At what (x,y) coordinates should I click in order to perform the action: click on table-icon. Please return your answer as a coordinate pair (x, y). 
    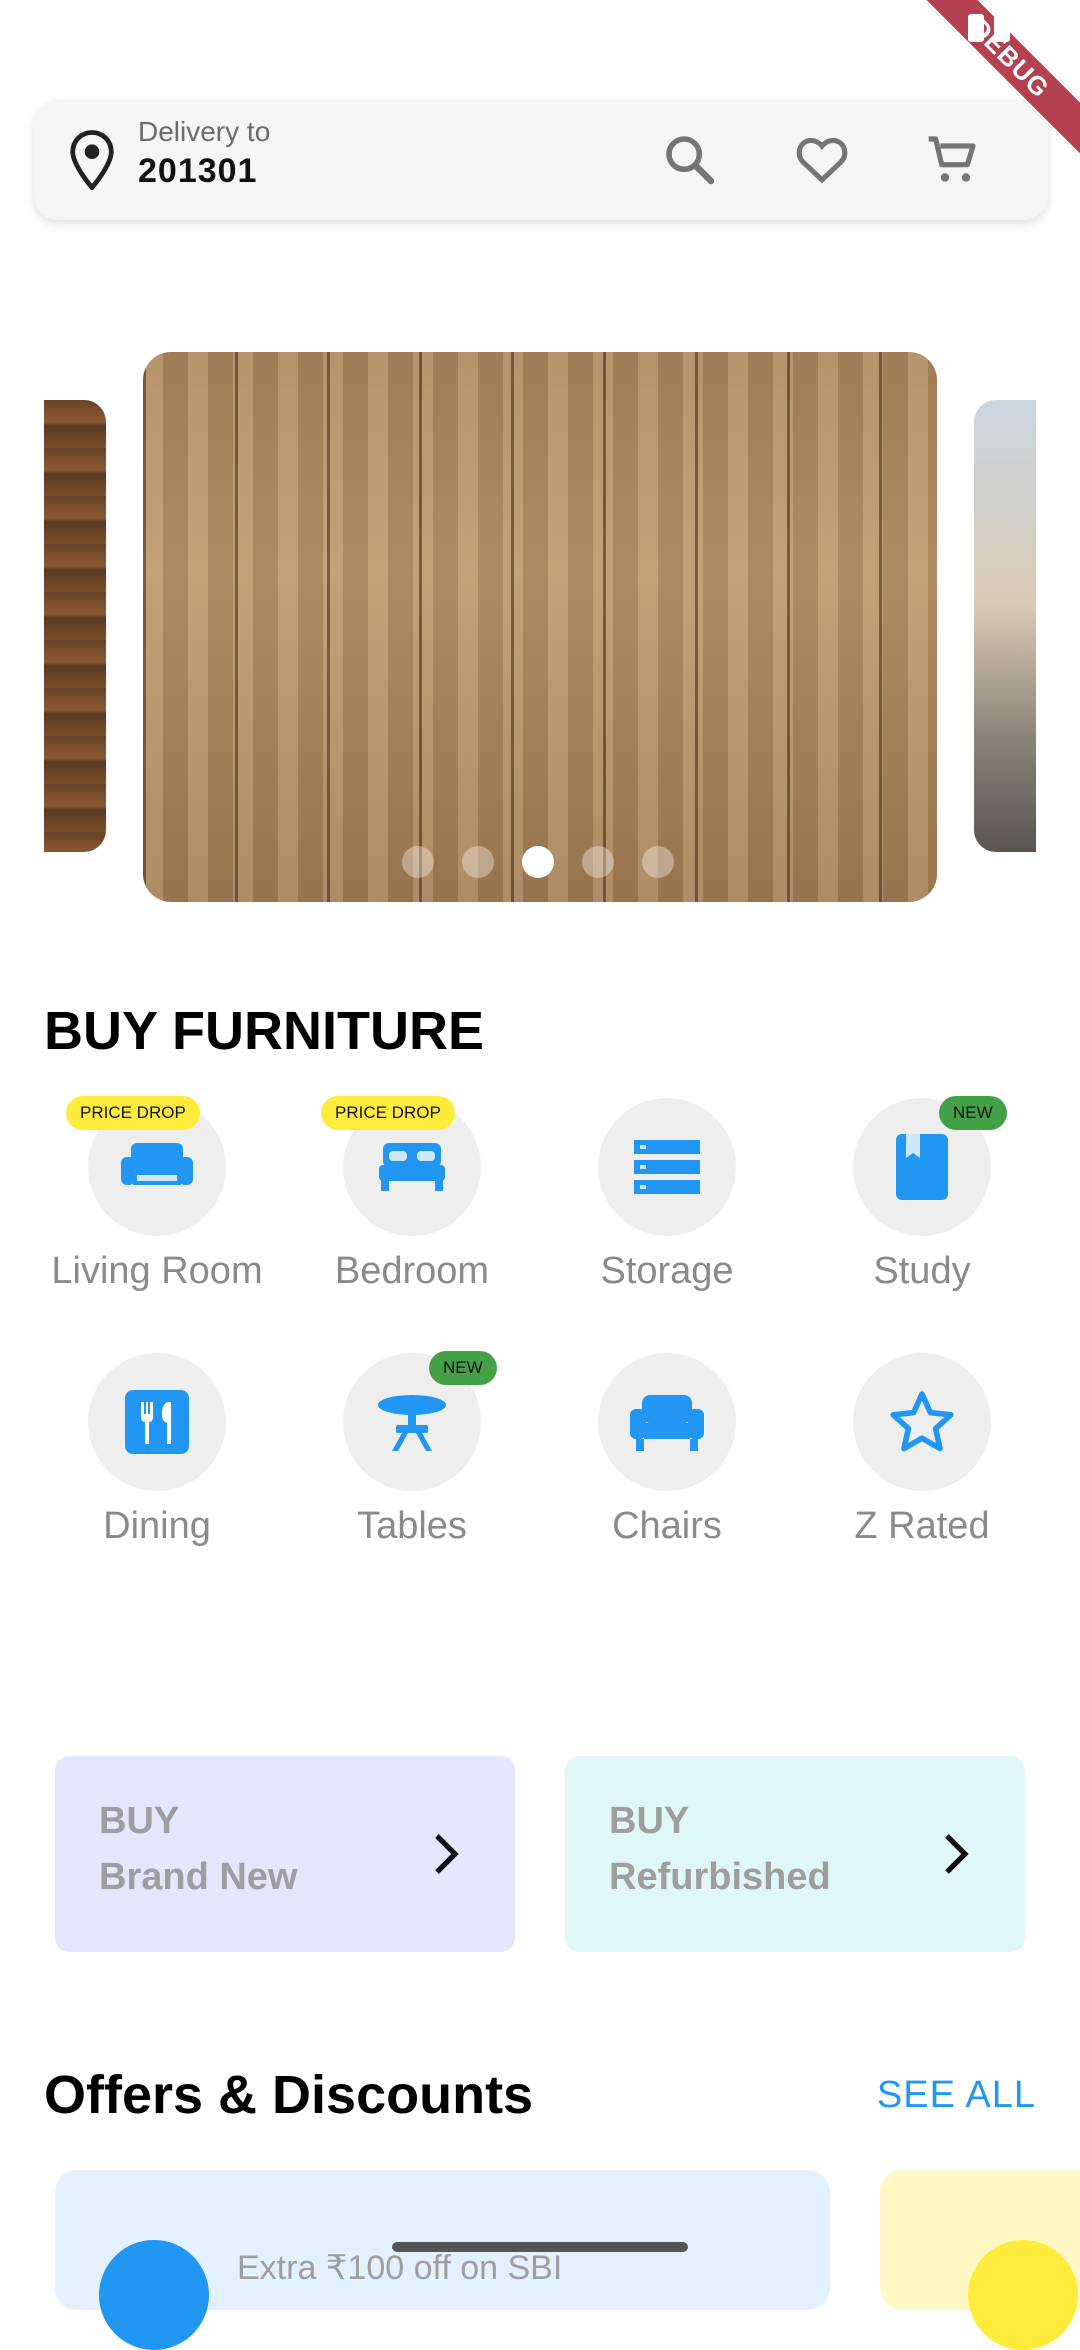
    Looking at the image, I should click on (412, 1423).